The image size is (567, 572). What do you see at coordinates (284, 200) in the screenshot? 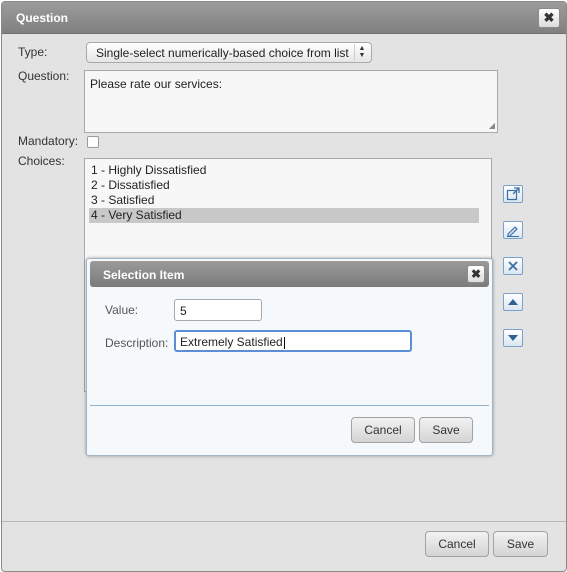
I see `choice-item: 3 - Satisfied` at bounding box center [284, 200].